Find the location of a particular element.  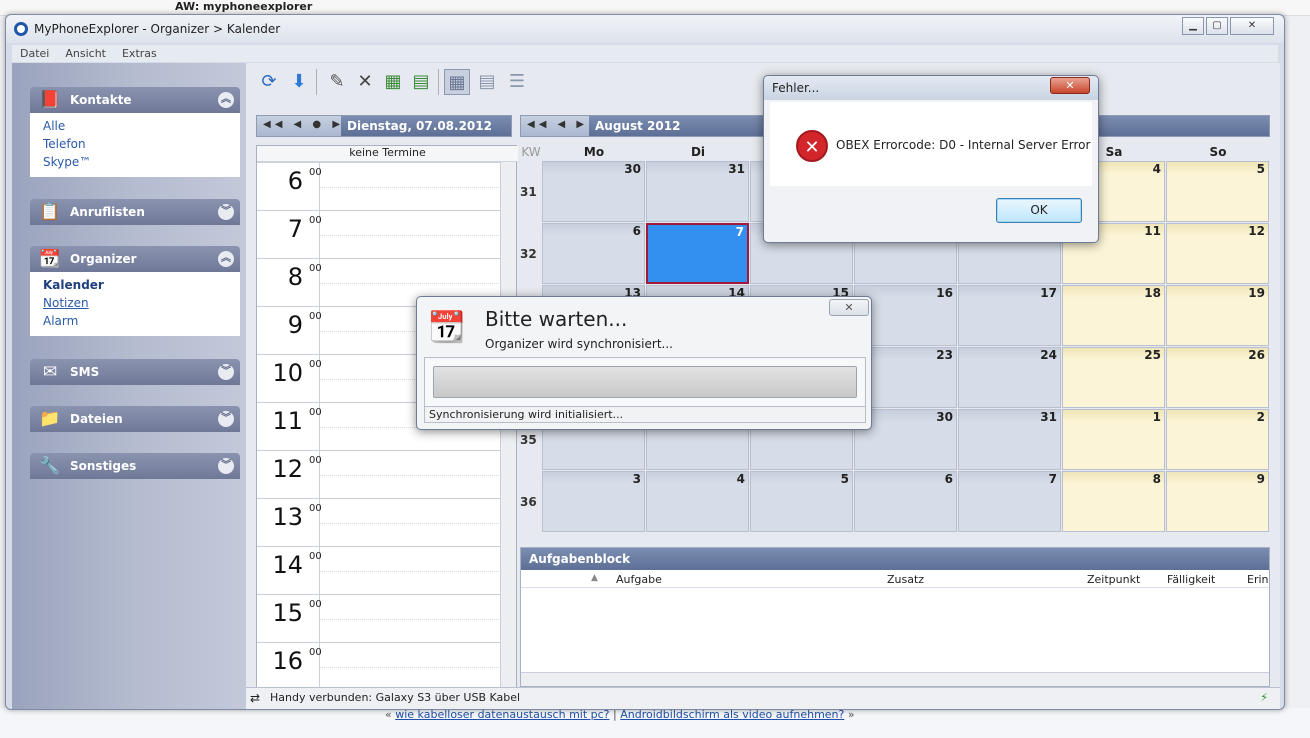

new-task-icon: ▤ is located at coordinates (421, 82).